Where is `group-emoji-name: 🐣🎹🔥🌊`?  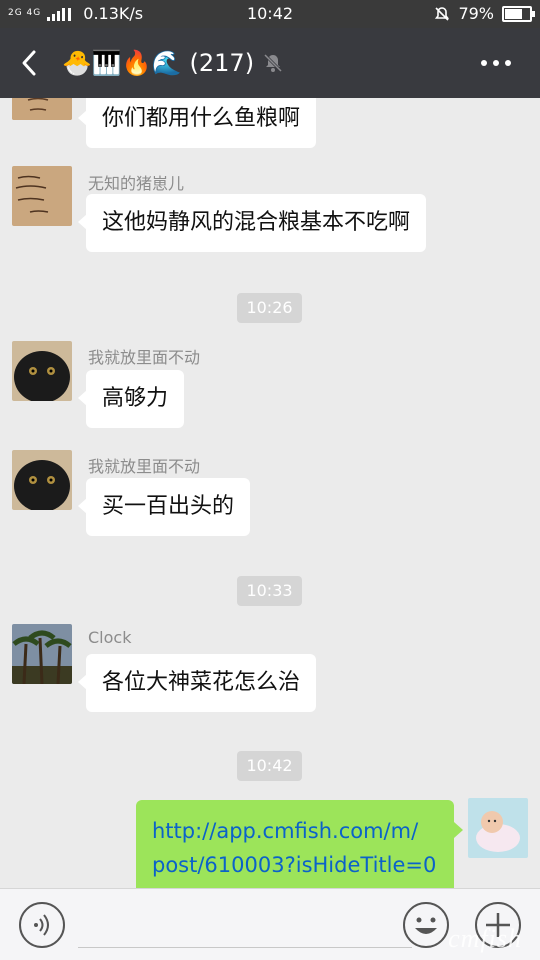 group-emoji-name: 🐣🎹🔥🌊 is located at coordinates (122, 63).